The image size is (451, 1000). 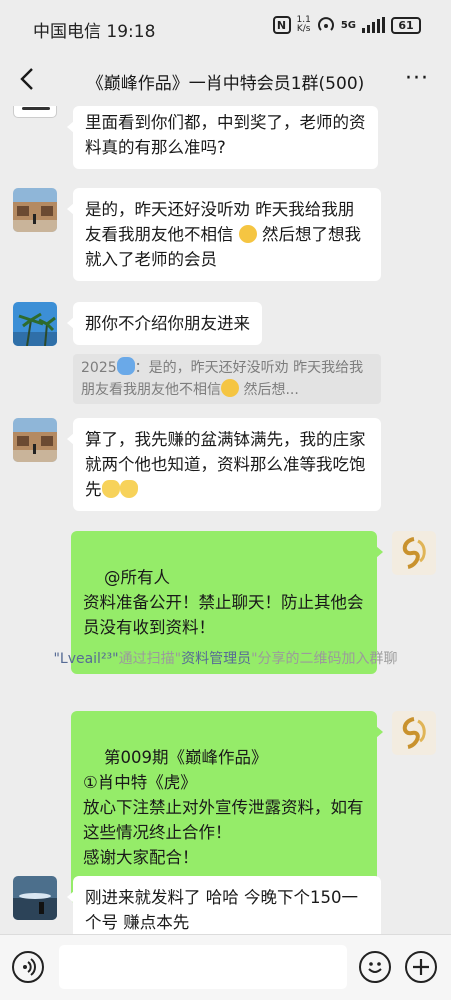 I want to click on signal-icon, so click(x=373, y=25).